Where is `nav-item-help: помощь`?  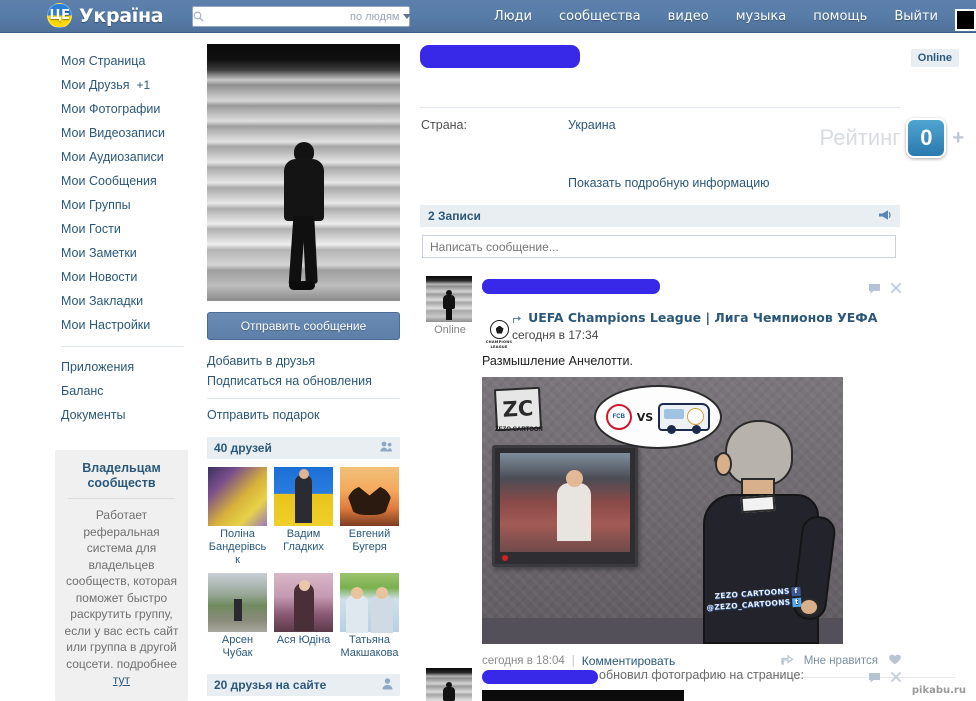
nav-item-help: помощь is located at coordinates (840, 16).